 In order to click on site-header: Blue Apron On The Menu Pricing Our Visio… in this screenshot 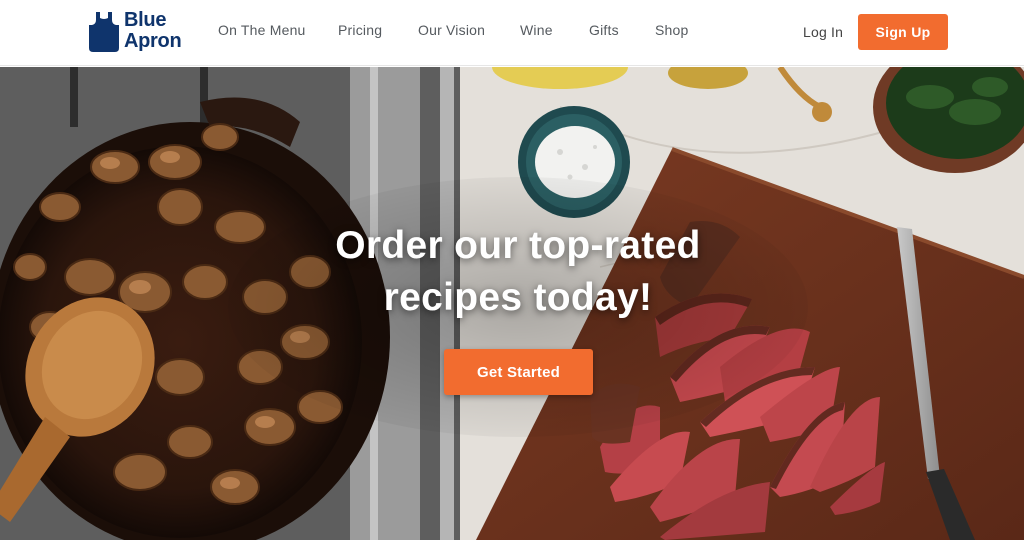, I will do `click(512, 33)`.